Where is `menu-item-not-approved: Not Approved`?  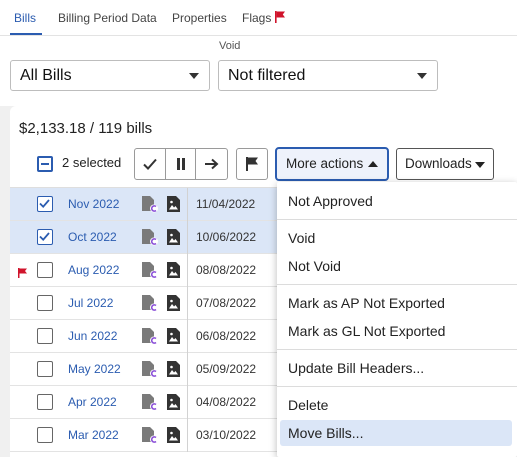
menu-item-not-approved: Not Approved is located at coordinates (397, 201).